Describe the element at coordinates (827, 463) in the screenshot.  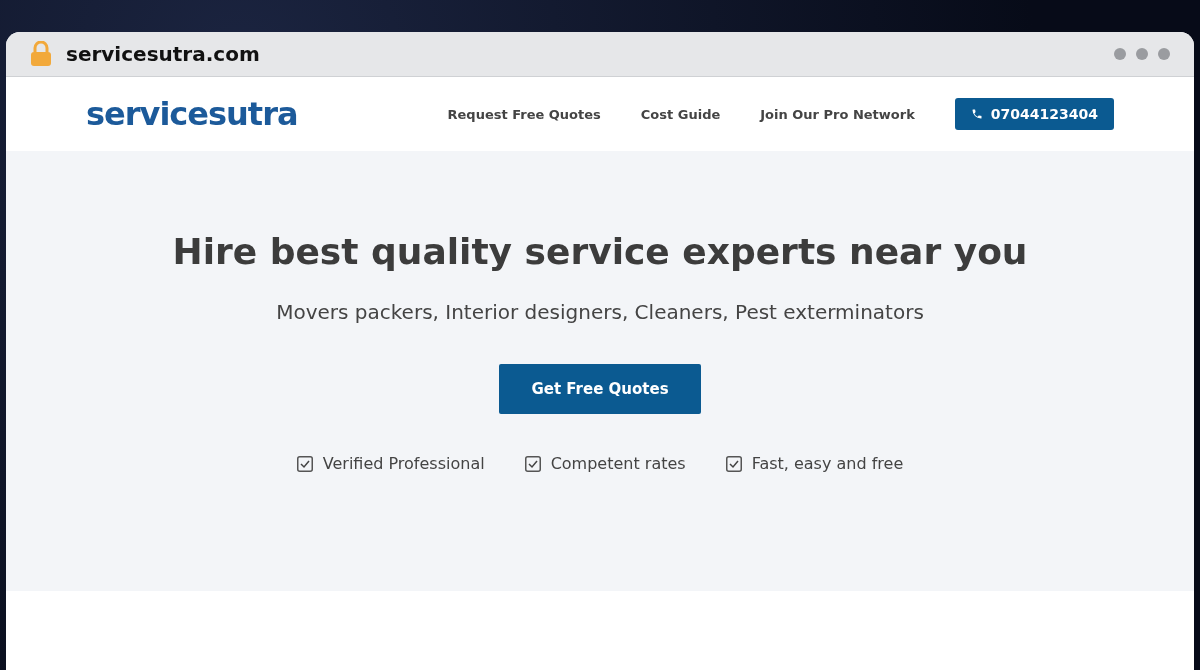
I see `feature-label: Fast, easy and free` at that location.